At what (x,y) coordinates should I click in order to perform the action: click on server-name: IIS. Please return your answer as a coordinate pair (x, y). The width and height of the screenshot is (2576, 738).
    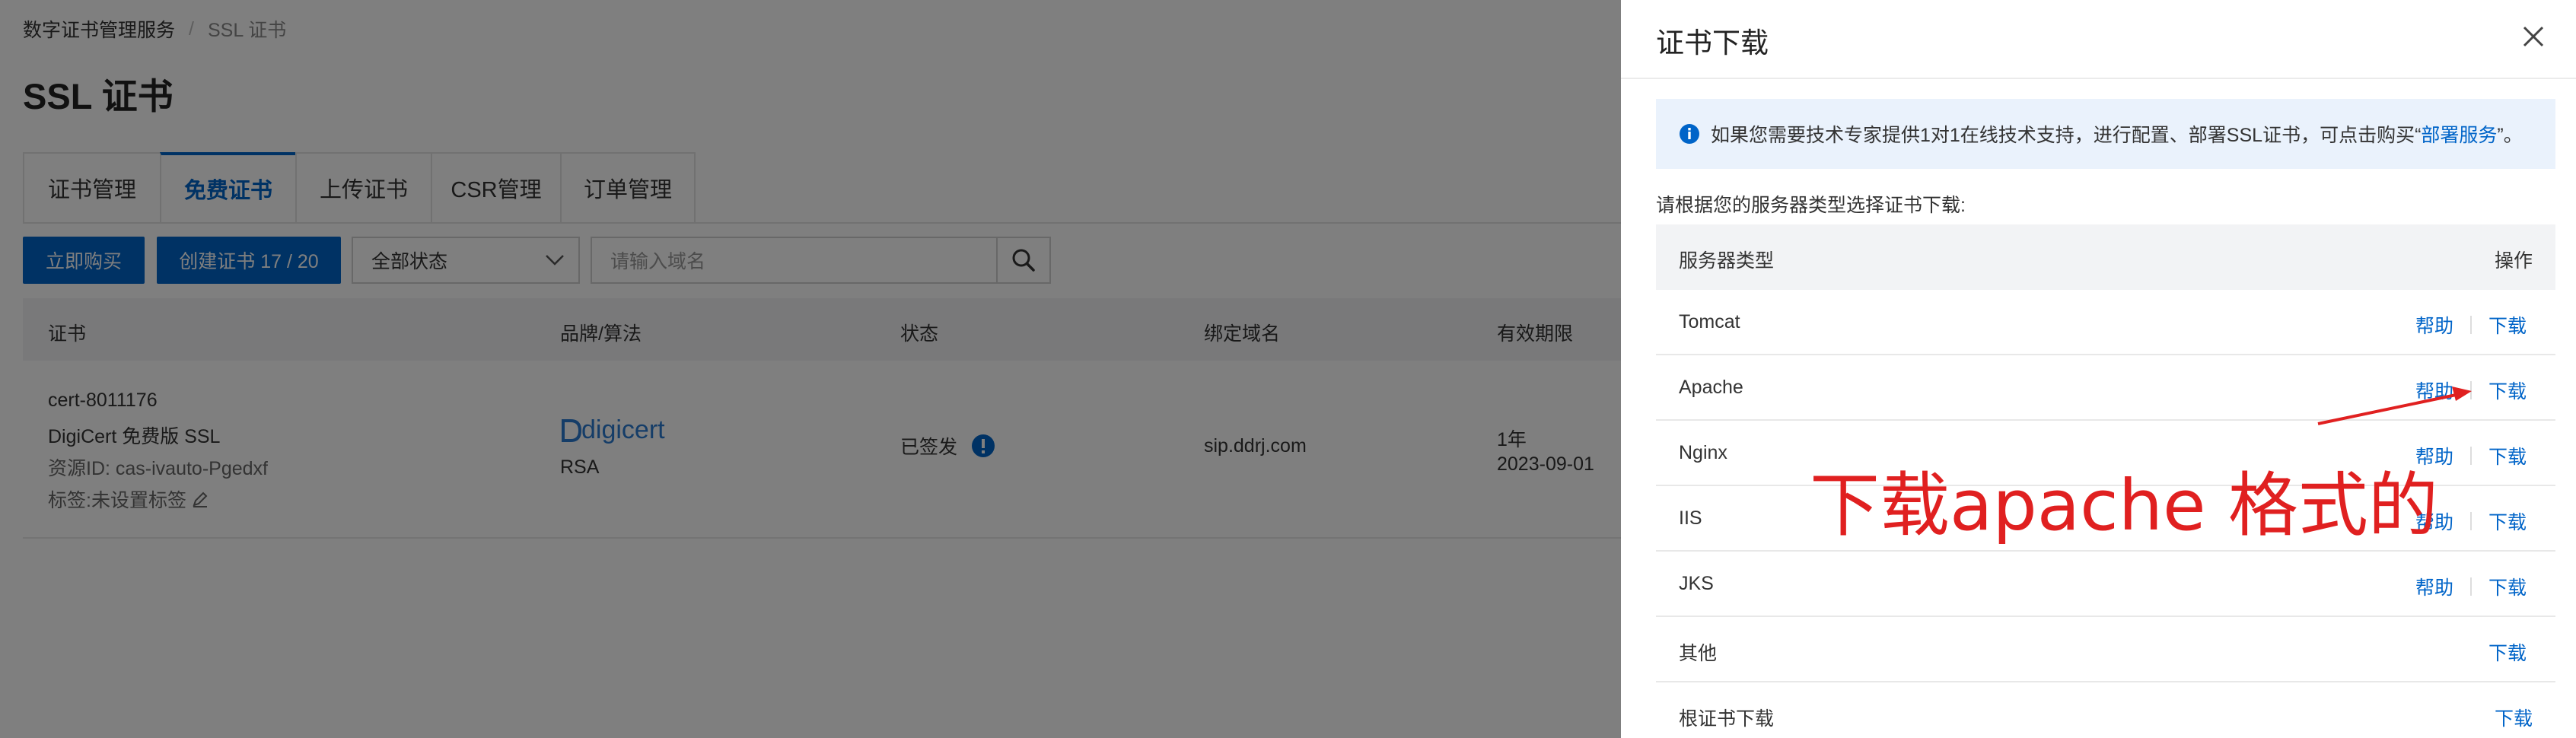
    Looking at the image, I should click on (1690, 518).